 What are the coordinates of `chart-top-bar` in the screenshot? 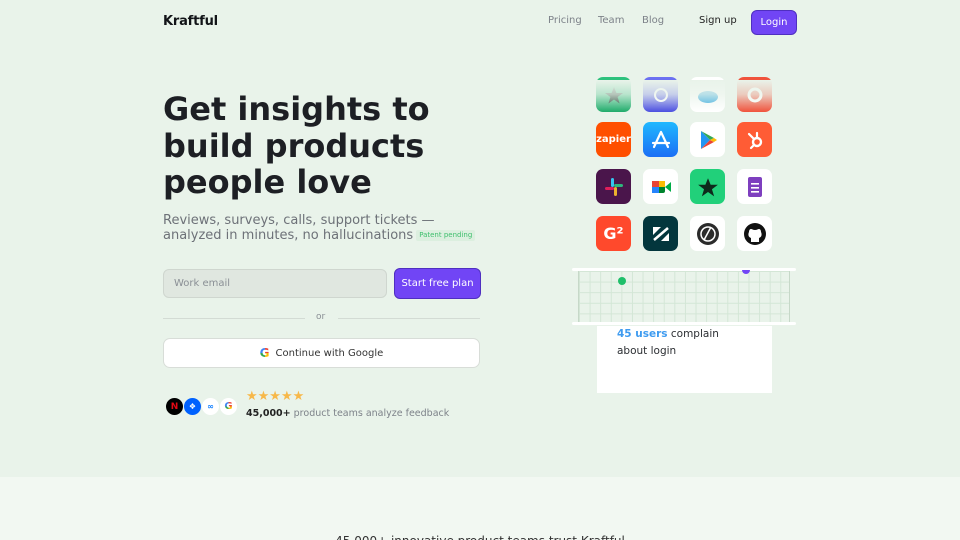 It's located at (684, 269).